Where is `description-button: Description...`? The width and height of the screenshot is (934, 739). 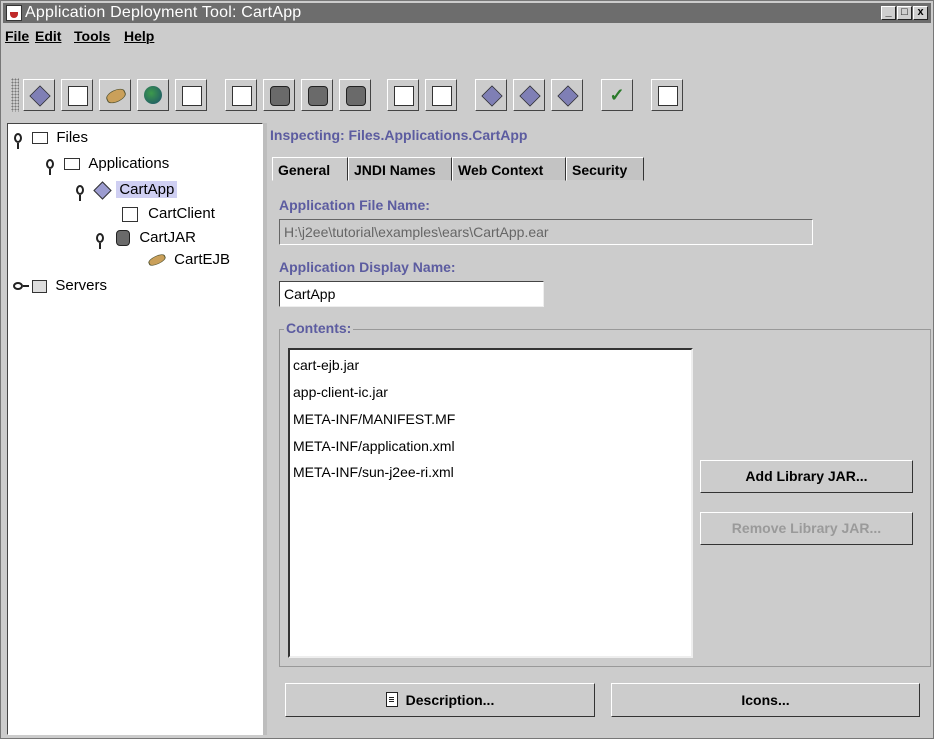 description-button: Description... is located at coordinates (440, 700).